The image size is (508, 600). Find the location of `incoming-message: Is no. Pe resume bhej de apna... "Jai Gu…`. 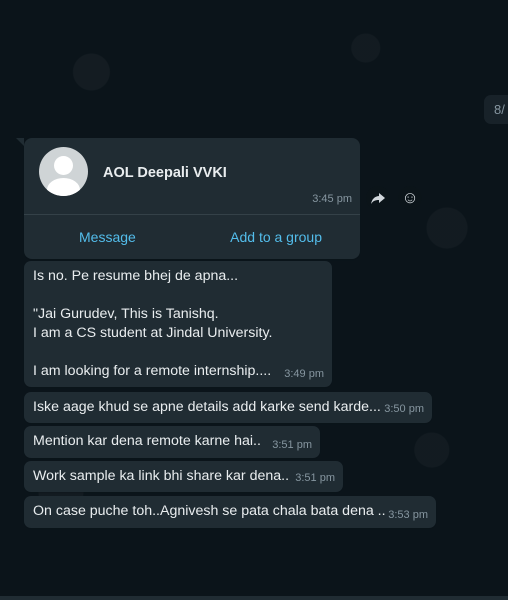

incoming-message: Is no. Pe resume bhej de apna... "Jai Gu… is located at coordinates (178, 324).